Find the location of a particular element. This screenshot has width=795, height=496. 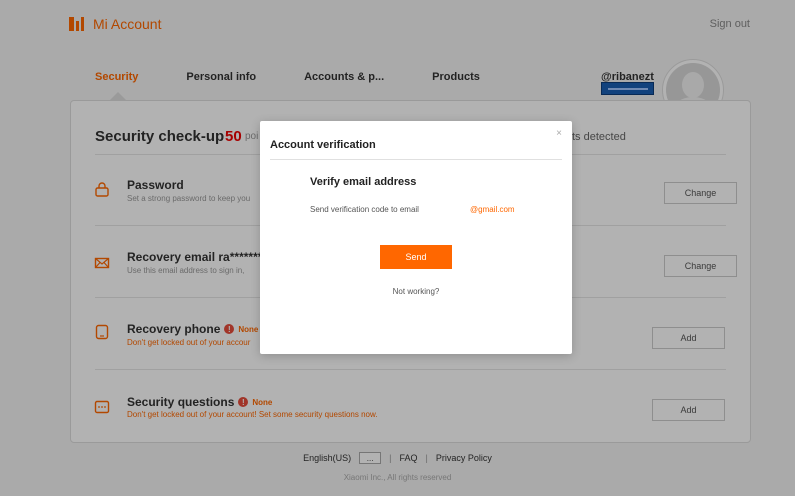

dialog-title: Account verification is located at coordinates (323, 145).